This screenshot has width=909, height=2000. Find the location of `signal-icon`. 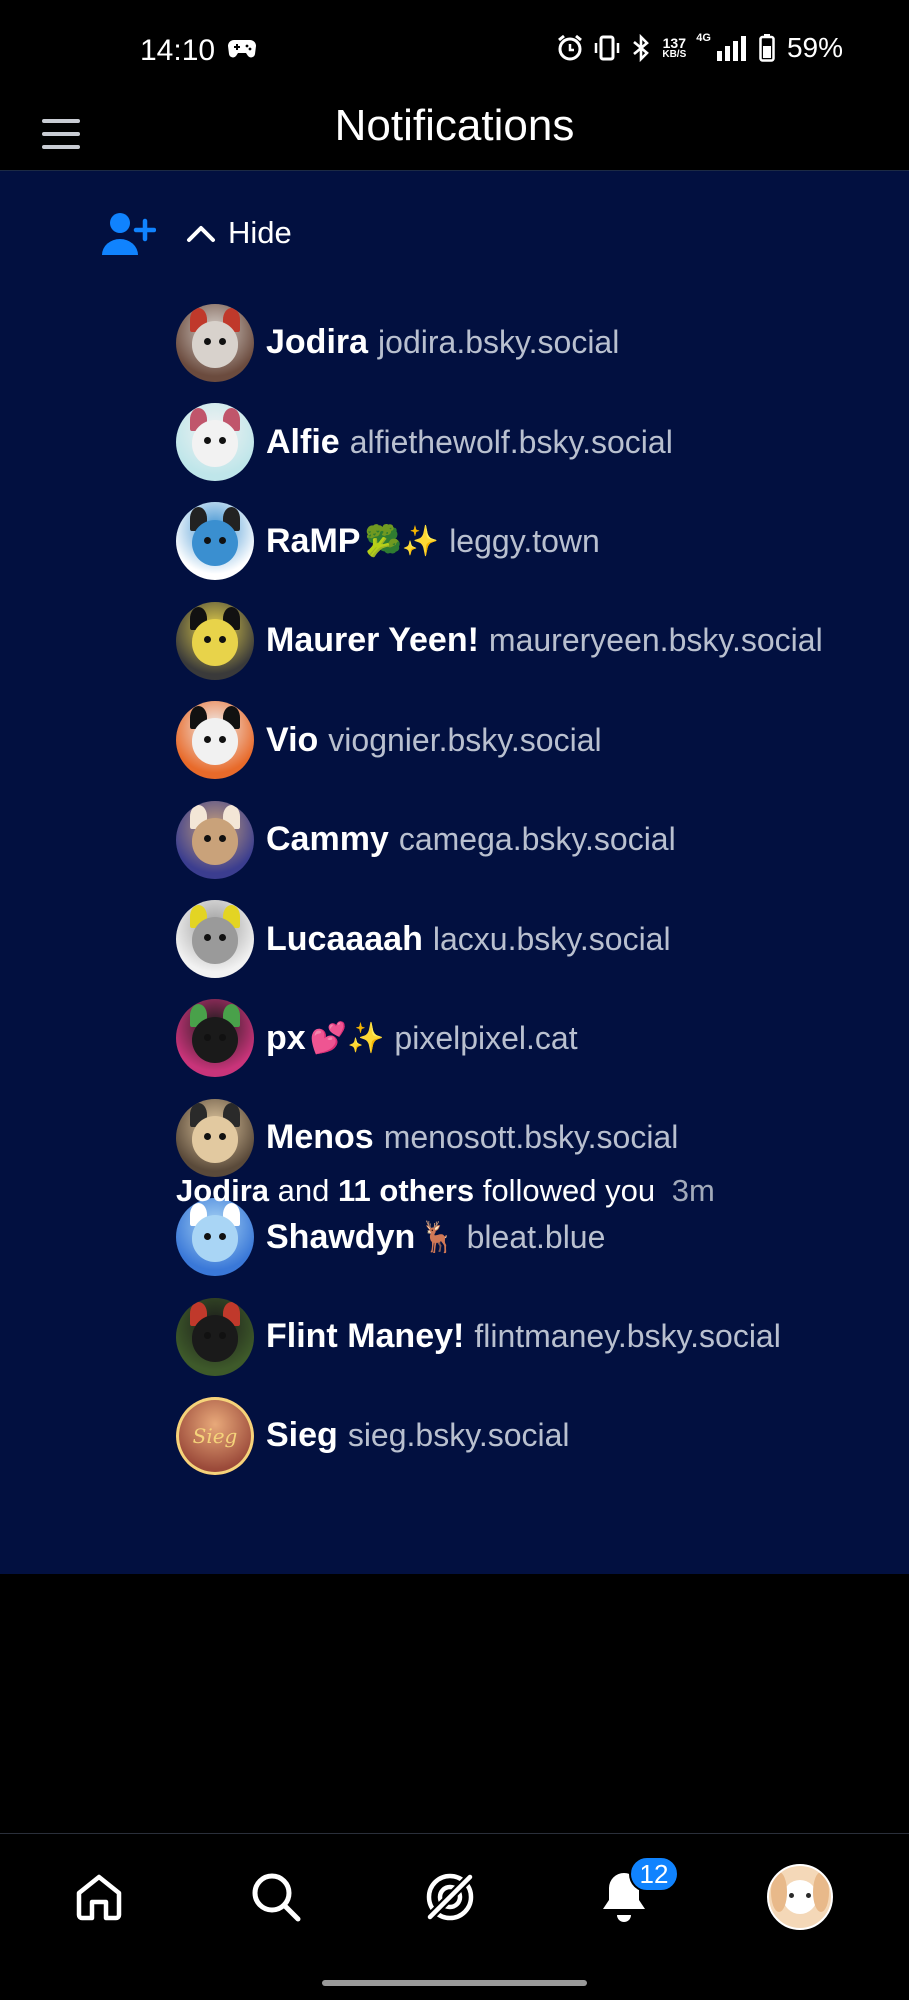

signal-icon is located at coordinates (731, 48).